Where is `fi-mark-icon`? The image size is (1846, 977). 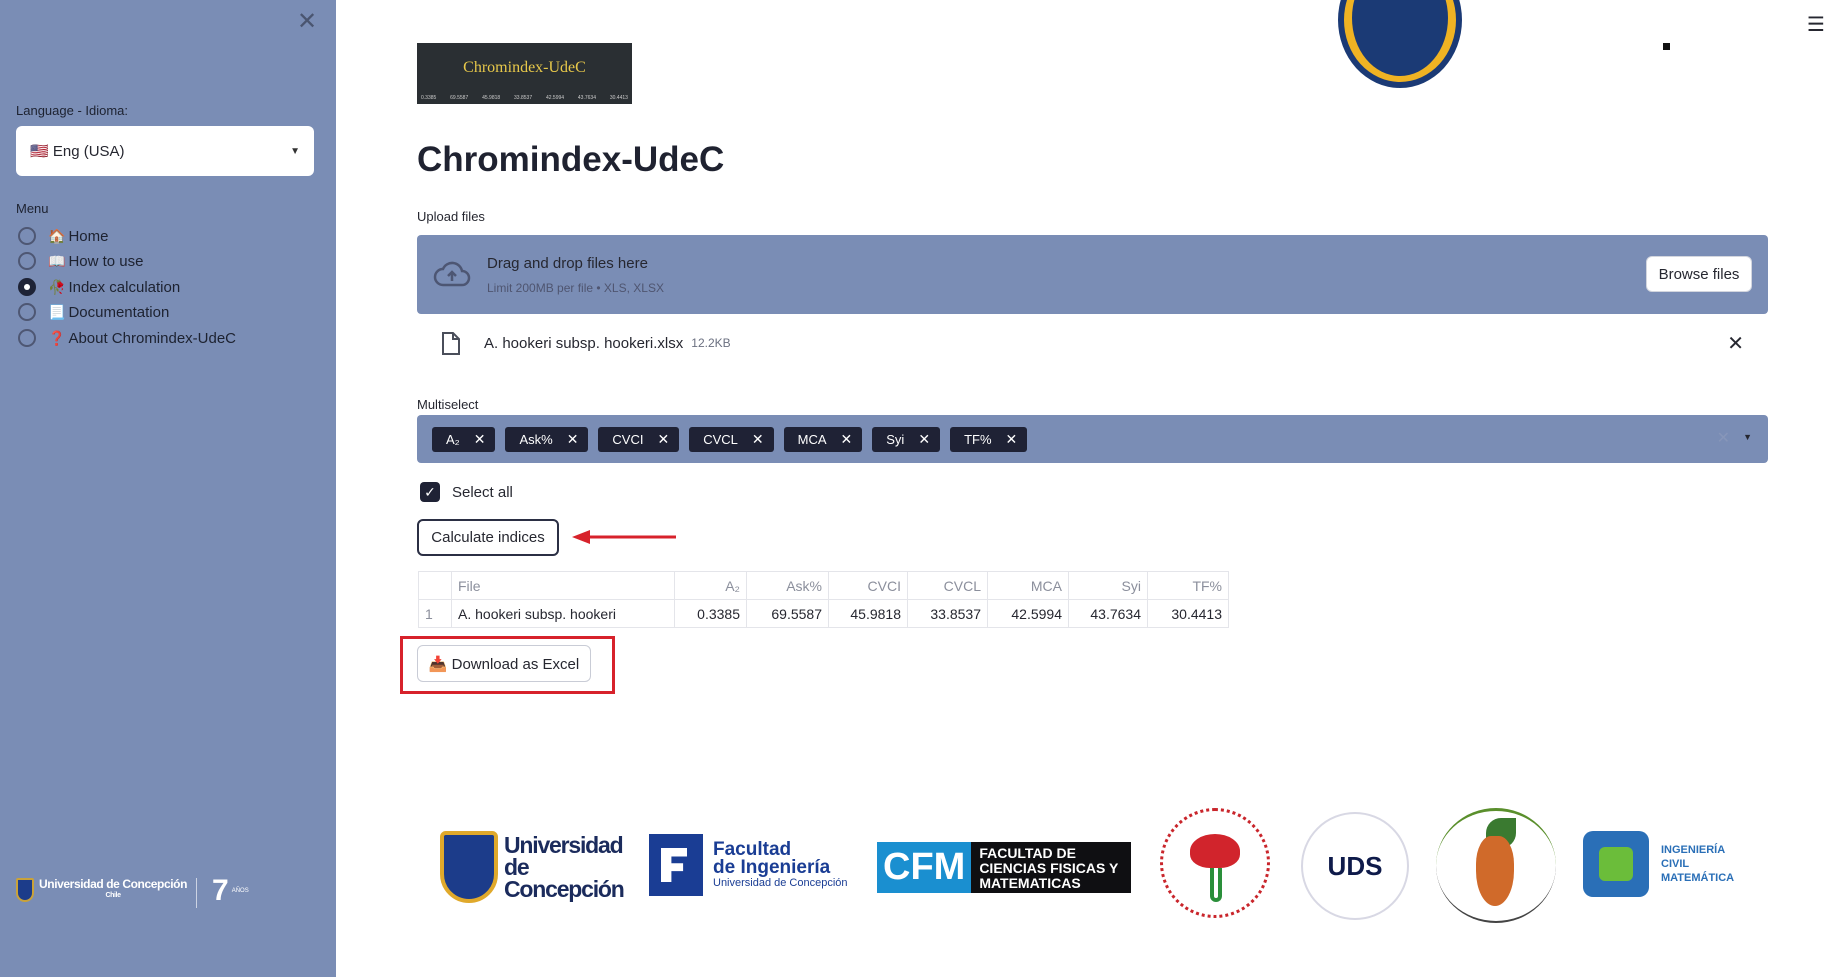
fi-mark-icon is located at coordinates (676, 865).